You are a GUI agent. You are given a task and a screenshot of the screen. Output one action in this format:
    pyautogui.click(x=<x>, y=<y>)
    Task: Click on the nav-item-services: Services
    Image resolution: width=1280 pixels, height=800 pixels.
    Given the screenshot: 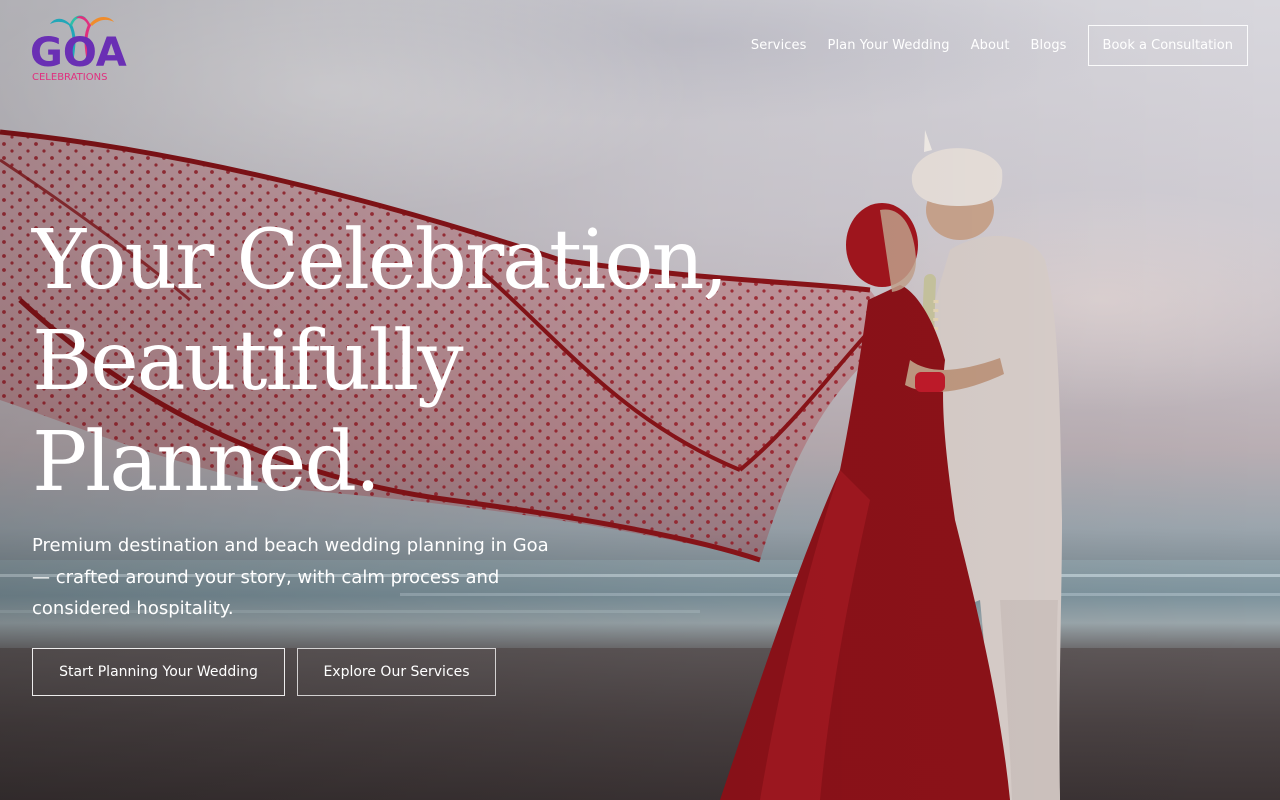 What is the action you would take?
    pyautogui.click(x=779, y=45)
    